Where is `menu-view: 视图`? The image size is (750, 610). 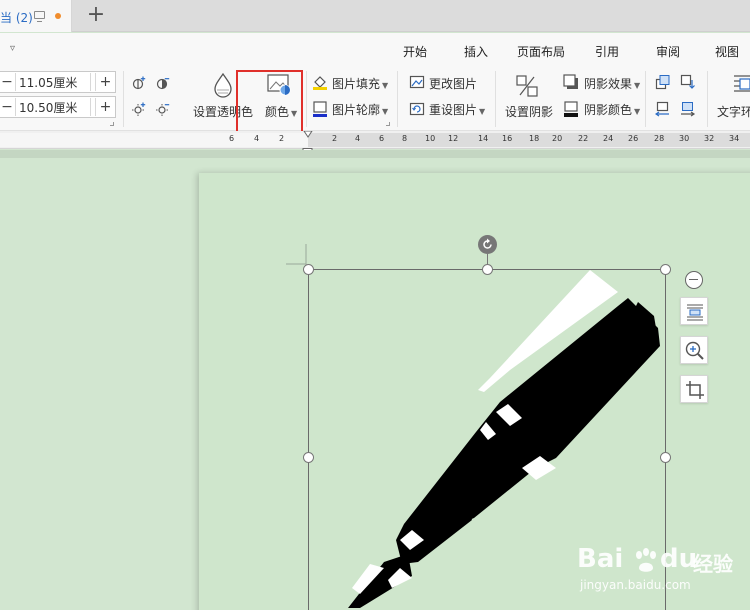 menu-view: 视图 is located at coordinates (727, 51).